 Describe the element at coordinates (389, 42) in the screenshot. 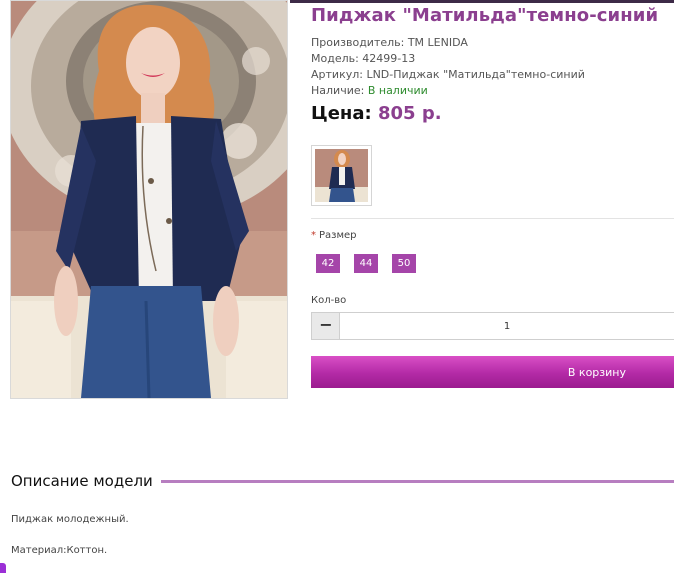

I see `product-manufacturer: Производитель: TM LENIDA` at that location.